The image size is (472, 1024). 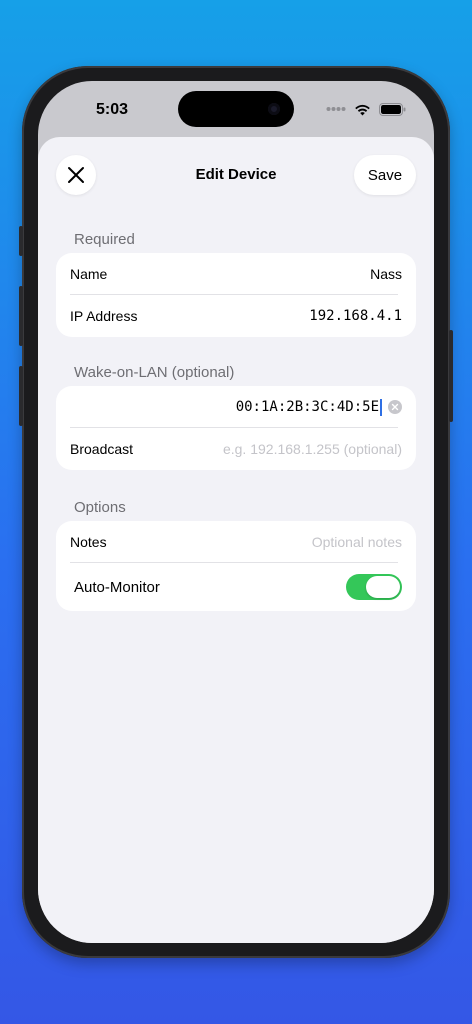 What do you see at coordinates (336, 109) in the screenshot?
I see `signal-dots-icon` at bounding box center [336, 109].